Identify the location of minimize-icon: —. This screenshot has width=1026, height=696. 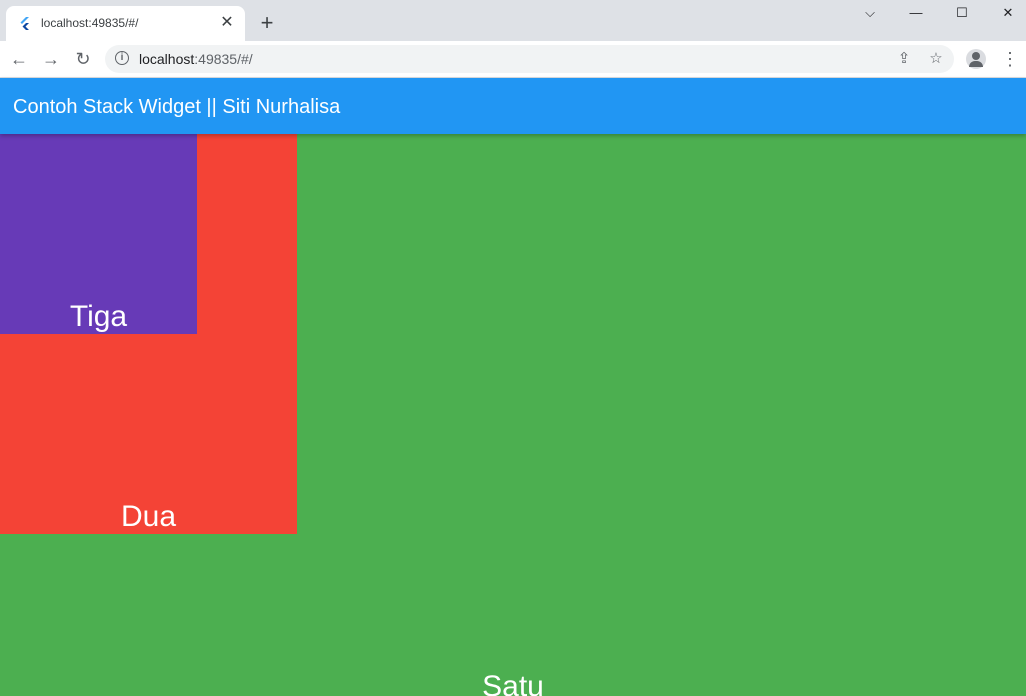
(916, 13).